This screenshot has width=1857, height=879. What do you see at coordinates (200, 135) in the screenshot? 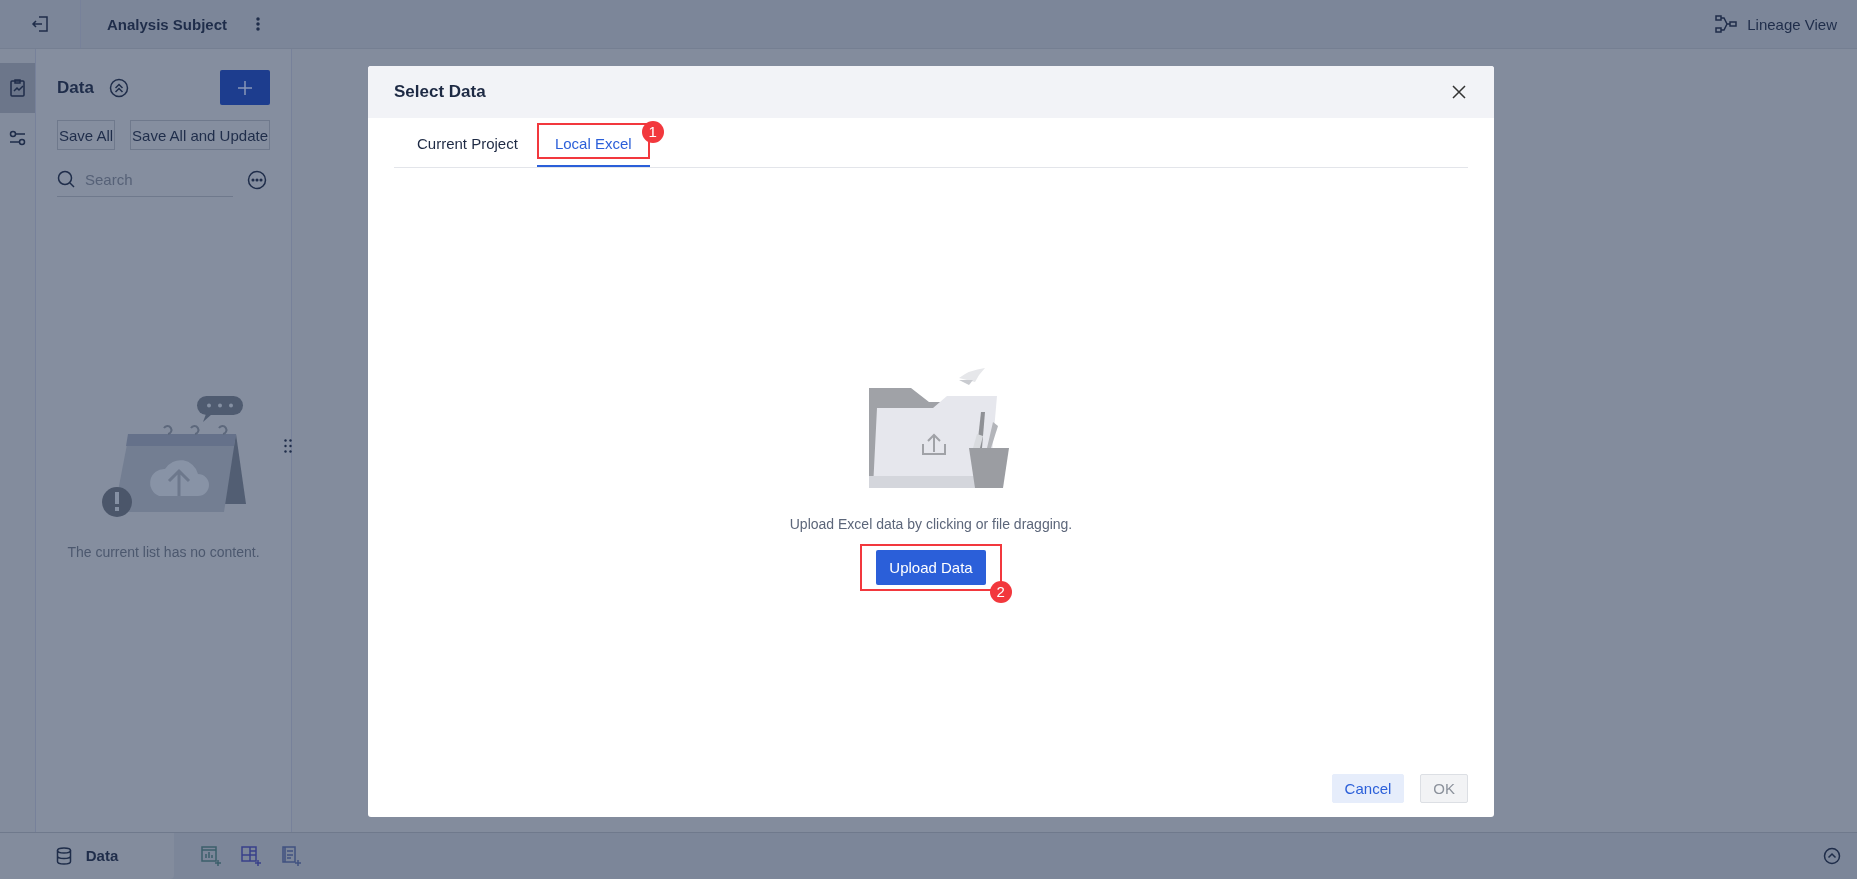
I see `save-button: Save All and Update` at bounding box center [200, 135].